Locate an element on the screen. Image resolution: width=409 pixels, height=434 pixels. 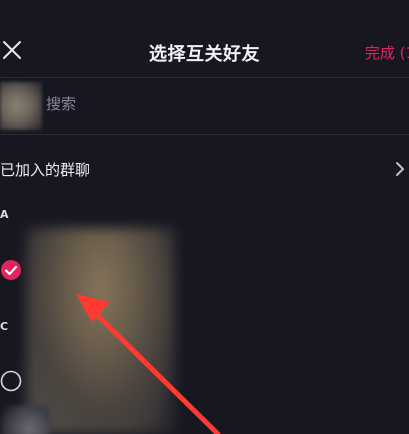
section-letter-a: A is located at coordinates (4, 214).